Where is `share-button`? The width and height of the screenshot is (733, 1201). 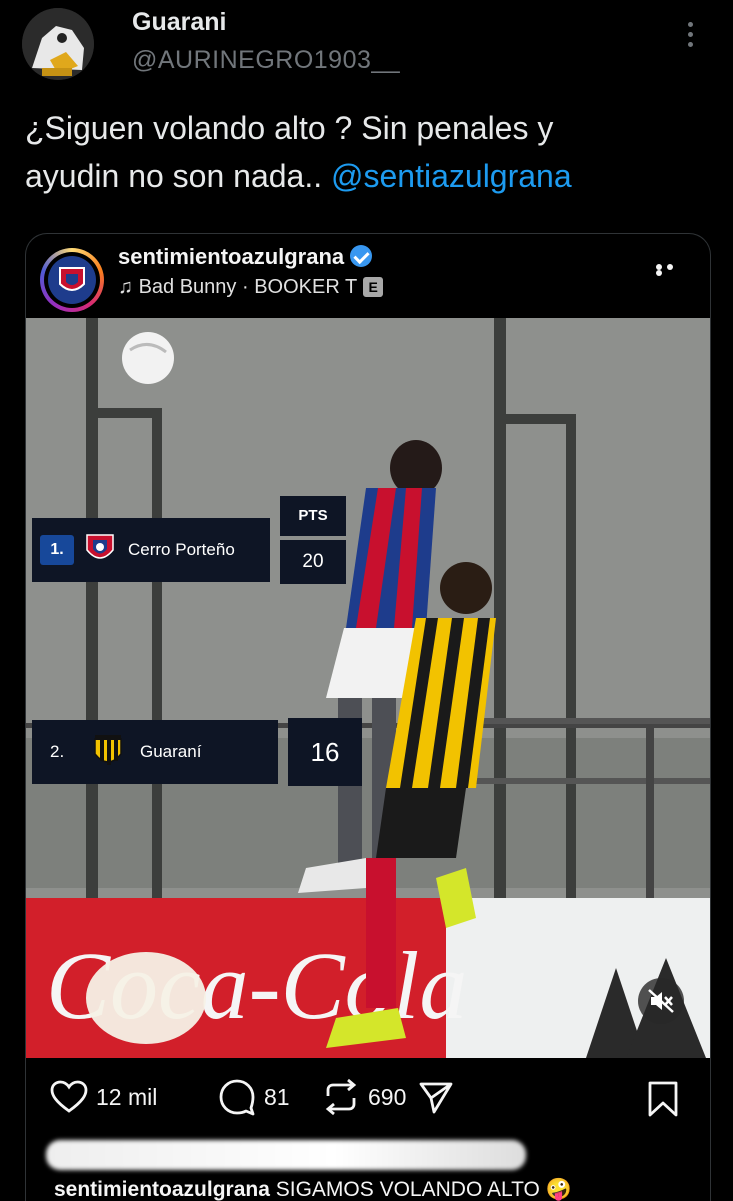 share-button is located at coordinates (440, 1097).